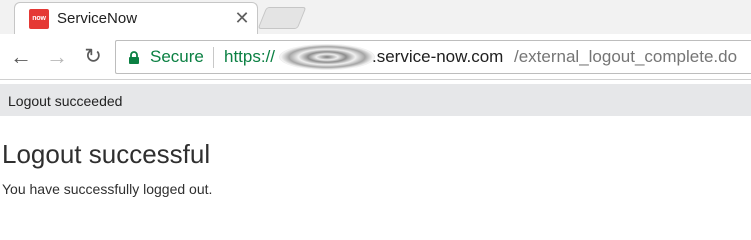 This screenshot has width=751, height=240. What do you see at coordinates (213, 57) in the screenshot?
I see `address-divider` at bounding box center [213, 57].